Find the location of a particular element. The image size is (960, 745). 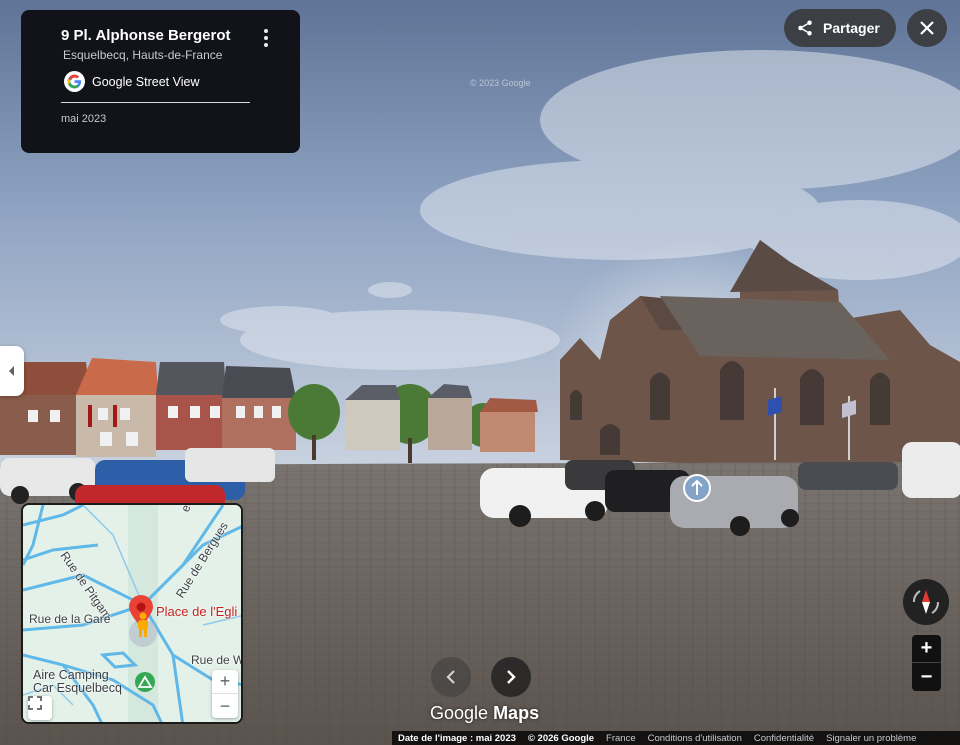

share-button: Partager is located at coordinates (840, 28).